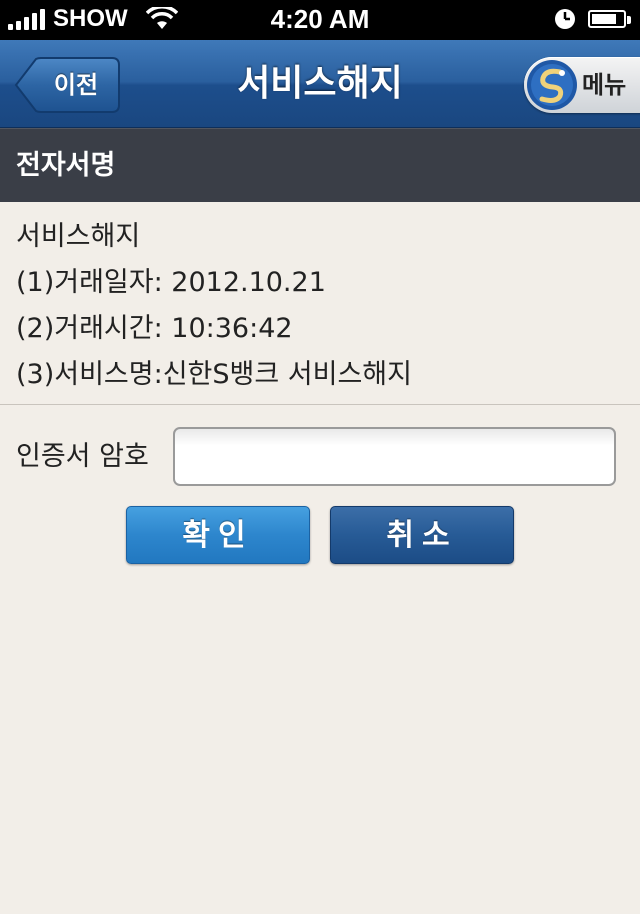 The width and height of the screenshot is (640, 914). Describe the element at coordinates (565, 19) in the screenshot. I see `orientation-lock-icon` at that location.